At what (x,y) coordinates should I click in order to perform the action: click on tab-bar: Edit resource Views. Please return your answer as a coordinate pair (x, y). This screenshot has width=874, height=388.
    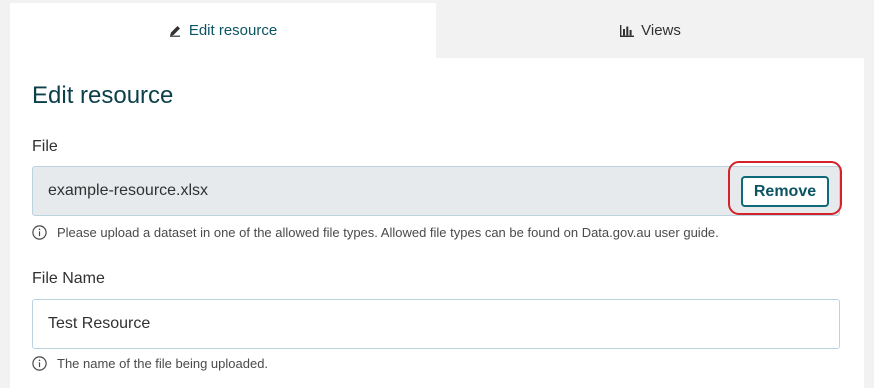
    Looking at the image, I should click on (437, 30).